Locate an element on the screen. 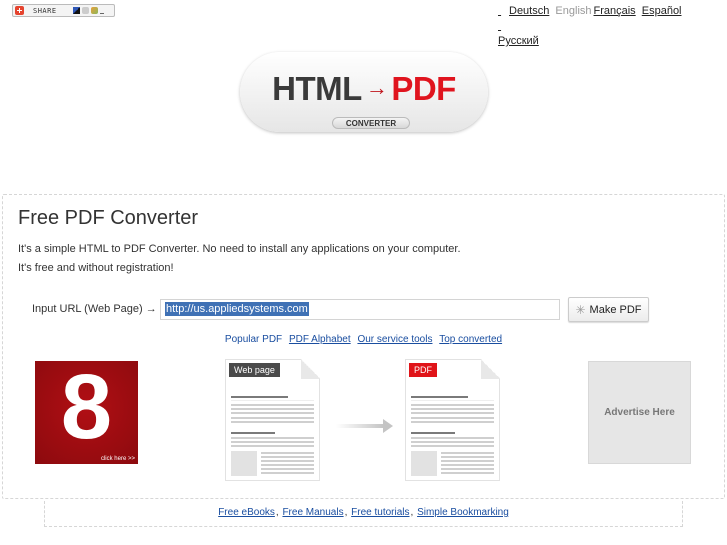 The height and width of the screenshot is (545, 727). more-icon is located at coordinates (101, 13).